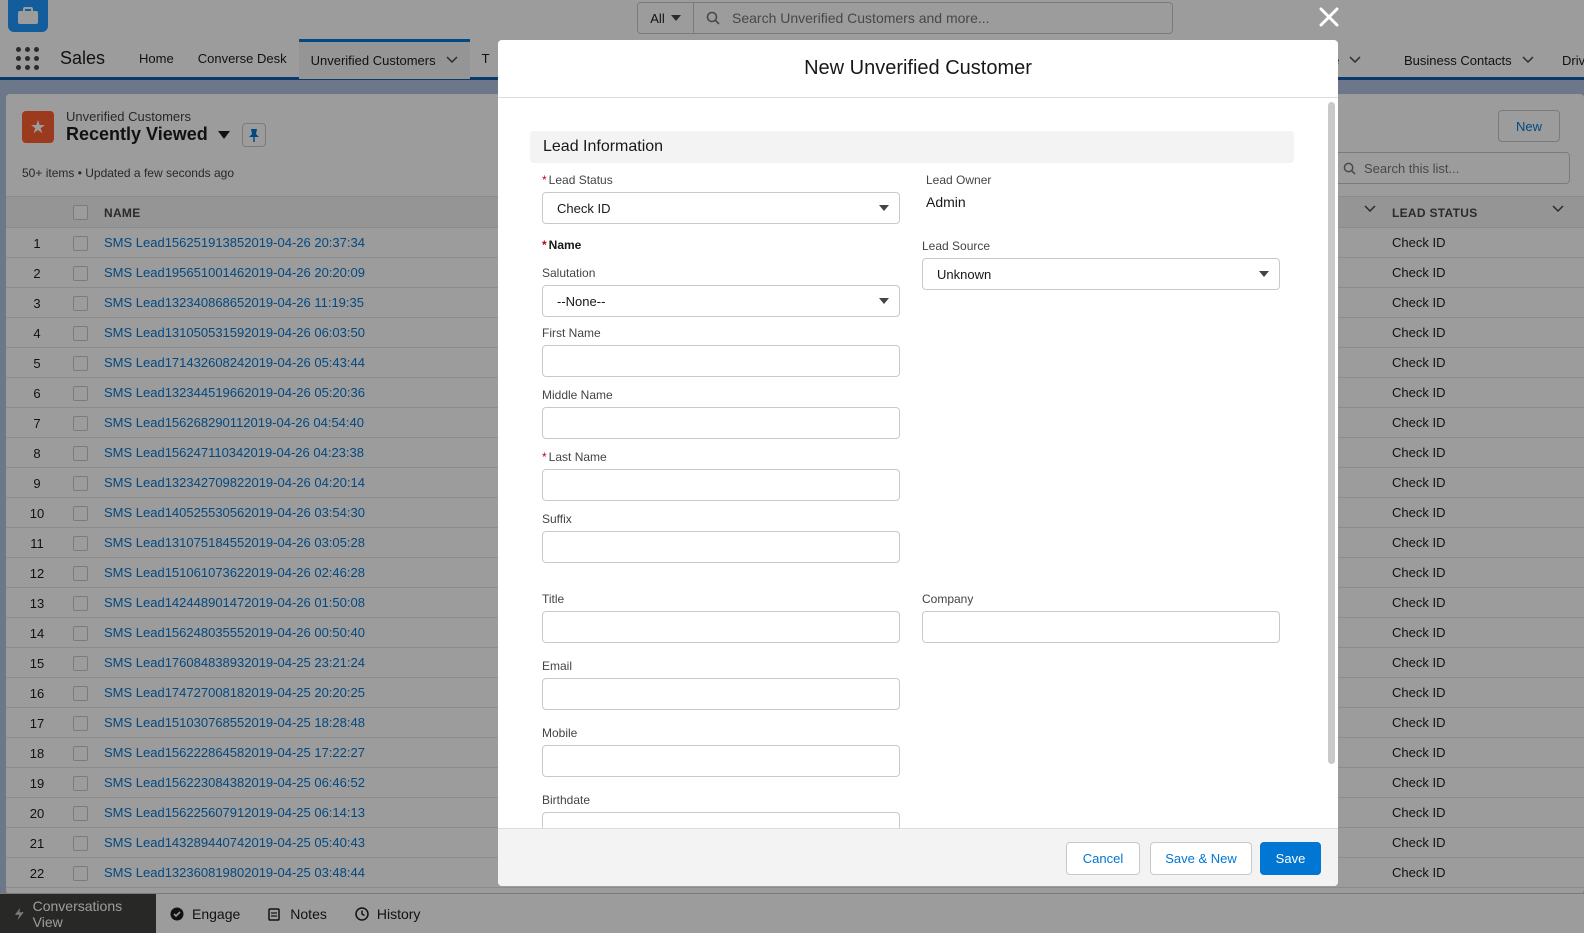 The image size is (1584, 933). I want to click on email-input, so click(721, 694).